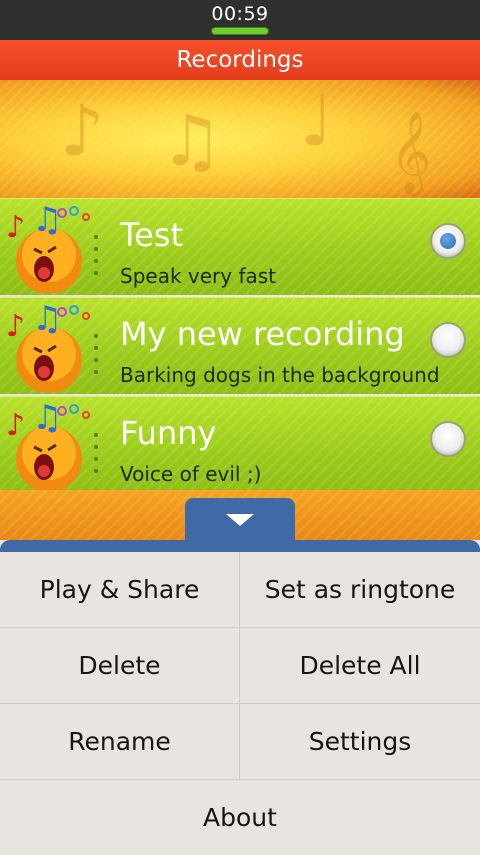  What do you see at coordinates (262, 334) in the screenshot?
I see `recording-title: My new recording` at bounding box center [262, 334].